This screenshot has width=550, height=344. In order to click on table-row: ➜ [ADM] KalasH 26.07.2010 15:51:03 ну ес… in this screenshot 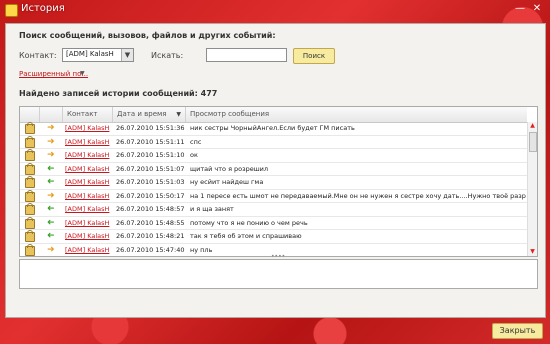, I will do `click(273, 183)`.